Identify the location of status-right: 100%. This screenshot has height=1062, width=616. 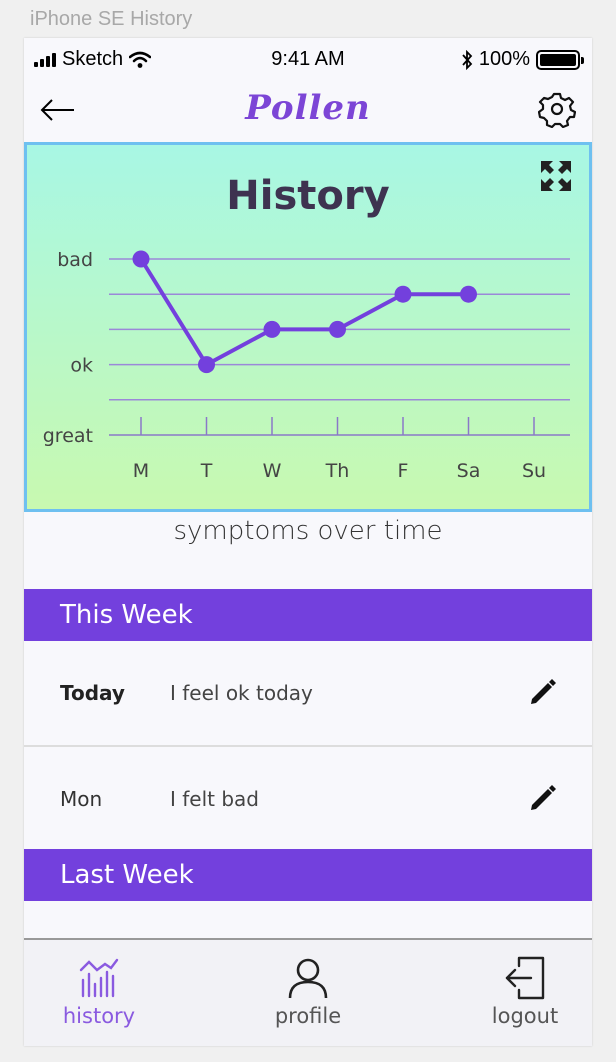
(522, 59).